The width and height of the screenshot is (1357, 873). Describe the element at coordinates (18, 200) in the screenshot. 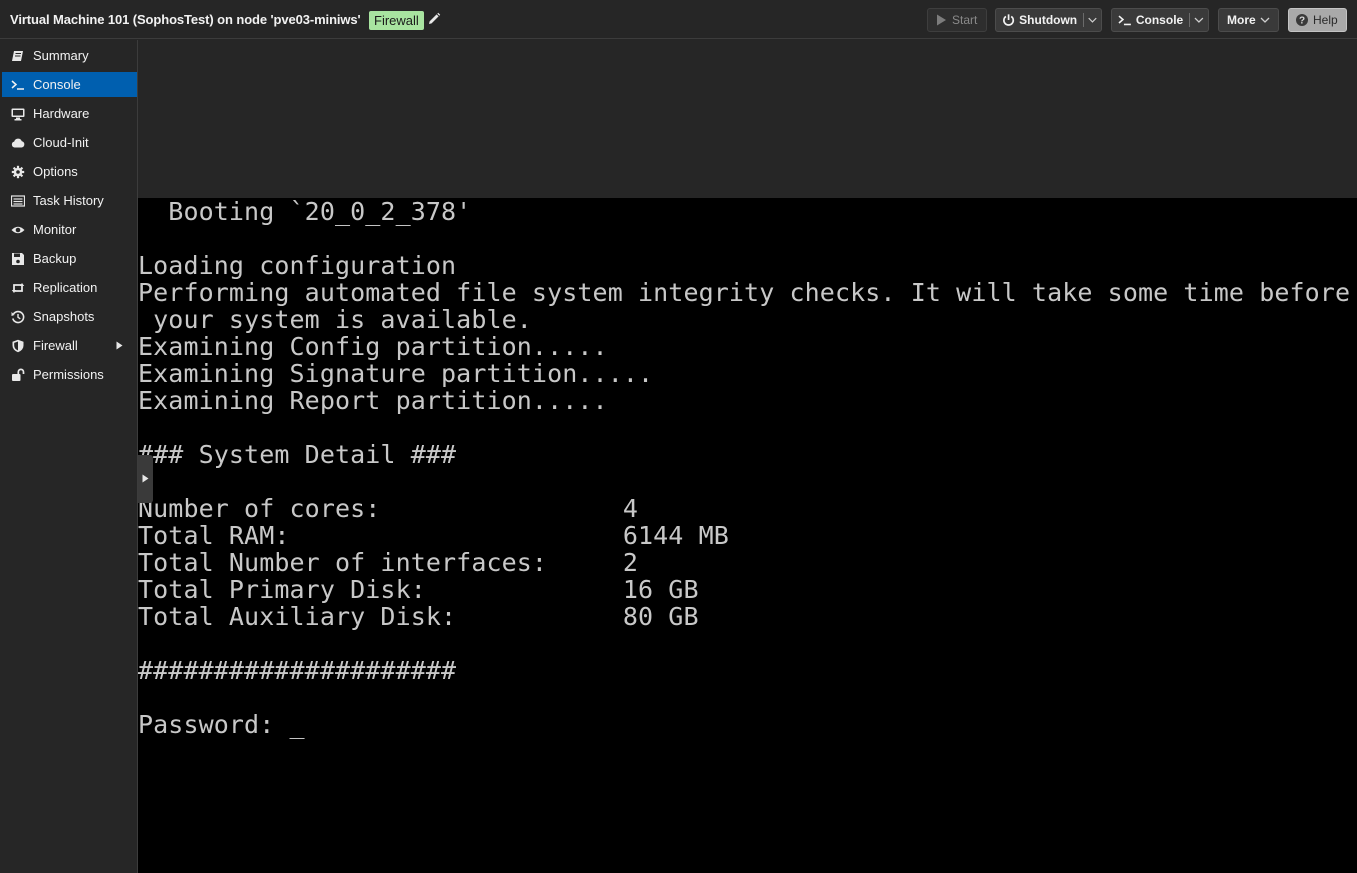

I see `list-icon` at that location.